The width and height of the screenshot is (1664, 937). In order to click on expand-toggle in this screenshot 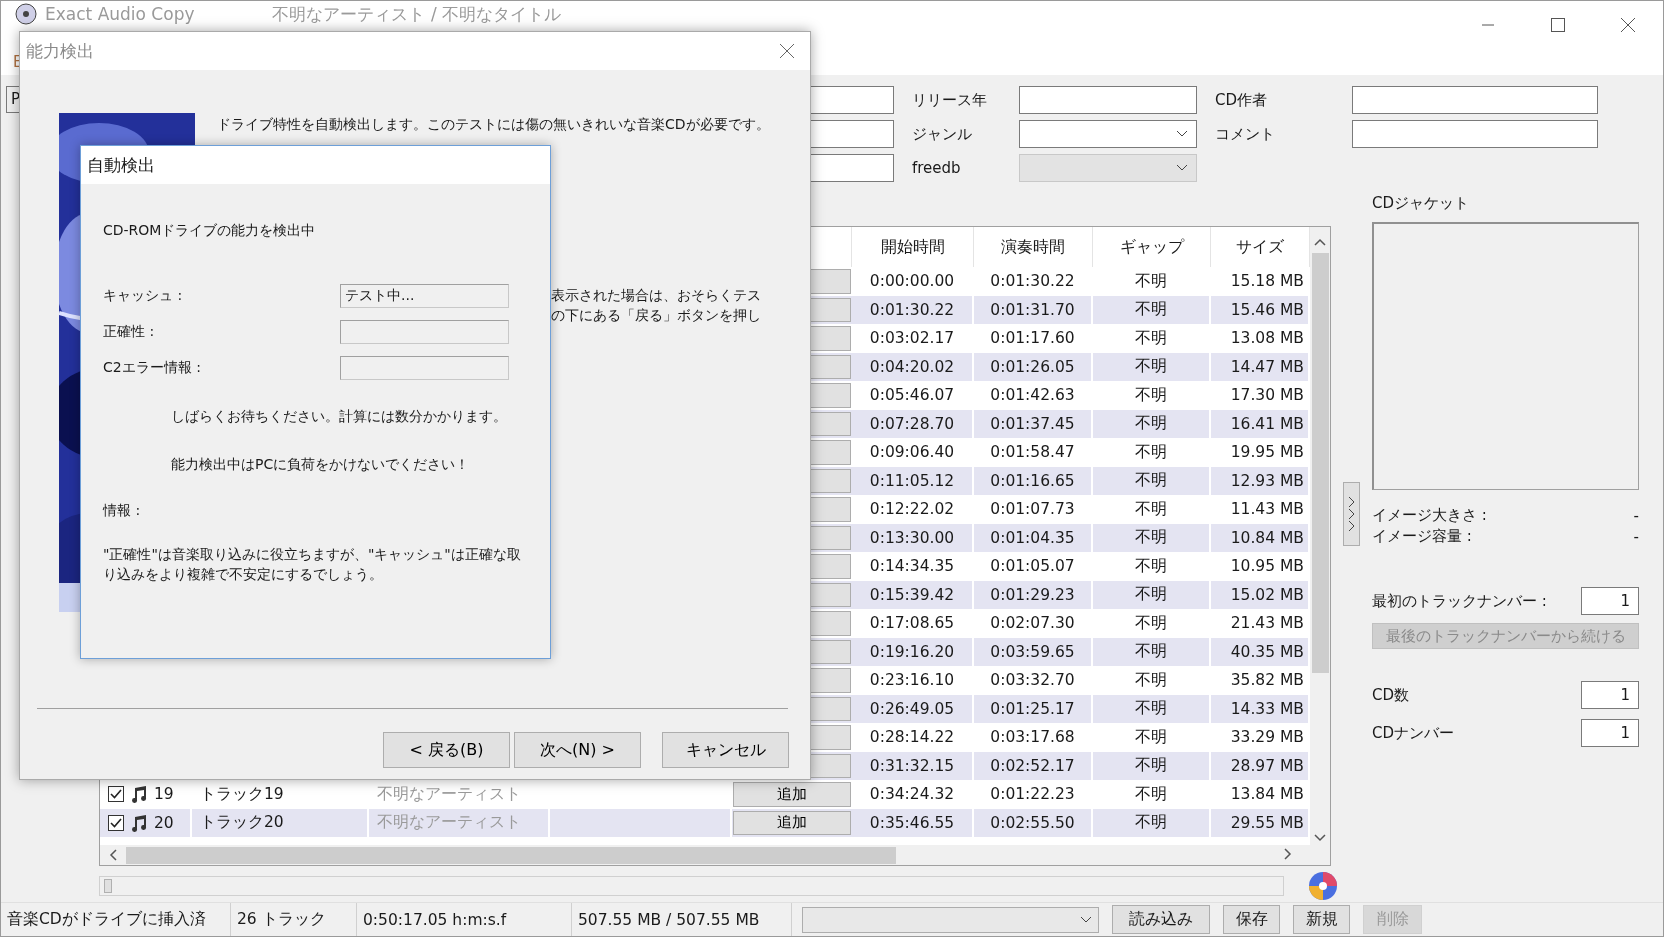, I will do `click(1351, 514)`.